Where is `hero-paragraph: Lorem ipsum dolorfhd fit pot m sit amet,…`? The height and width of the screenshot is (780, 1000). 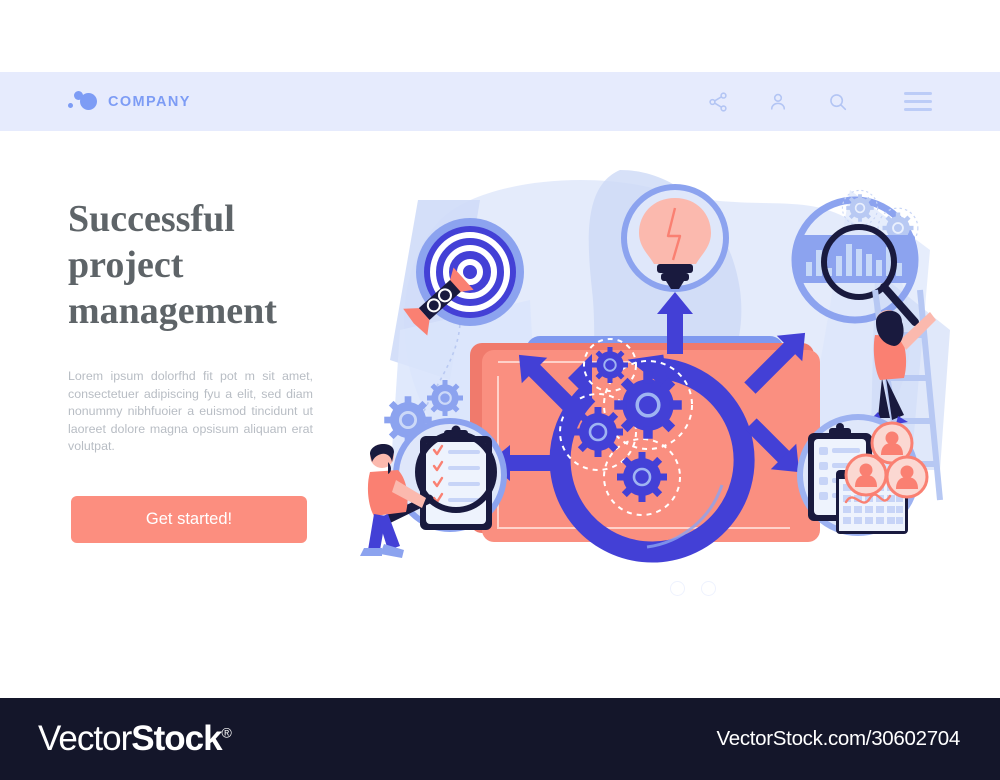
hero-paragraph: Lorem ipsum dolorfhd fit pot m sit amet,… is located at coordinates (190, 411).